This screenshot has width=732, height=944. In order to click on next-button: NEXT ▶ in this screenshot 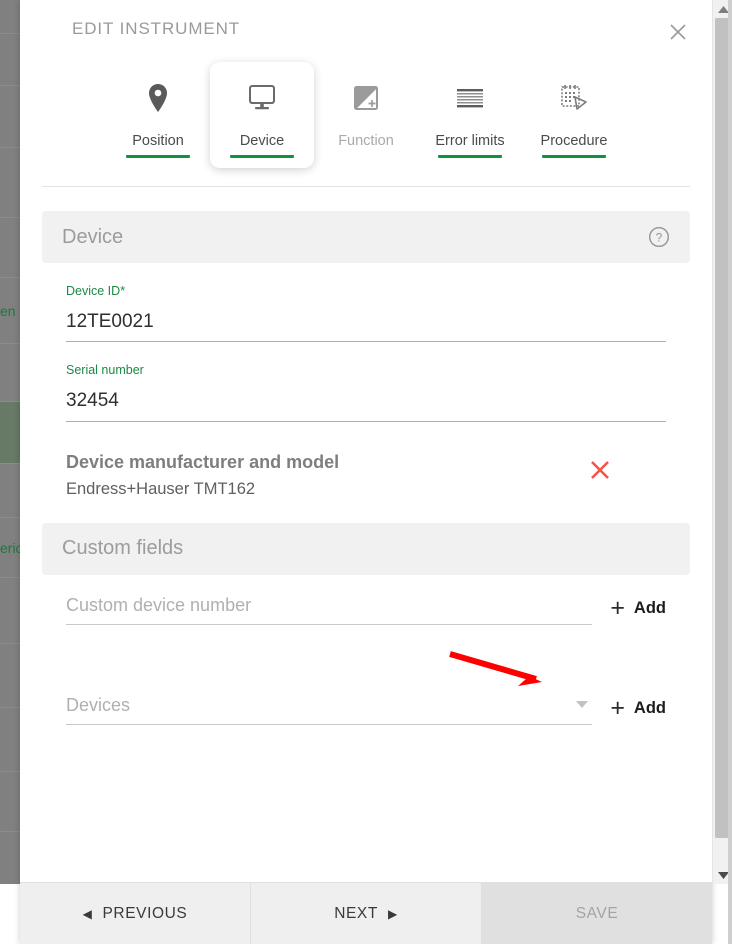, I will do `click(366, 913)`.